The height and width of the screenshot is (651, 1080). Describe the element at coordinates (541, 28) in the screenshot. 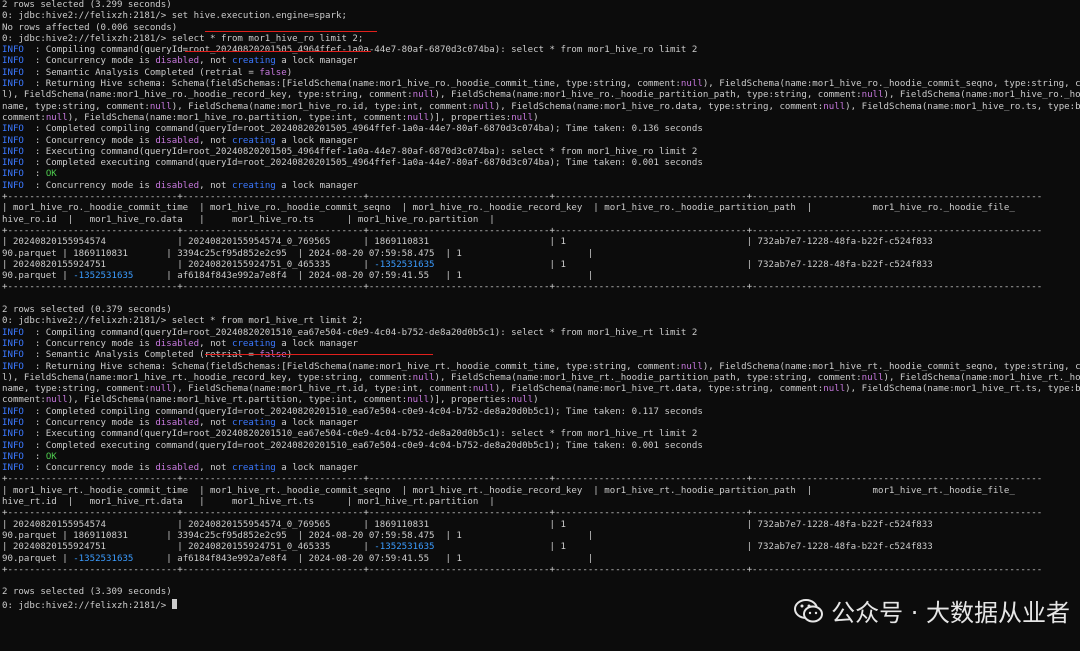

I see `terminal-line: No rows affected (0.006 seconds)` at that location.